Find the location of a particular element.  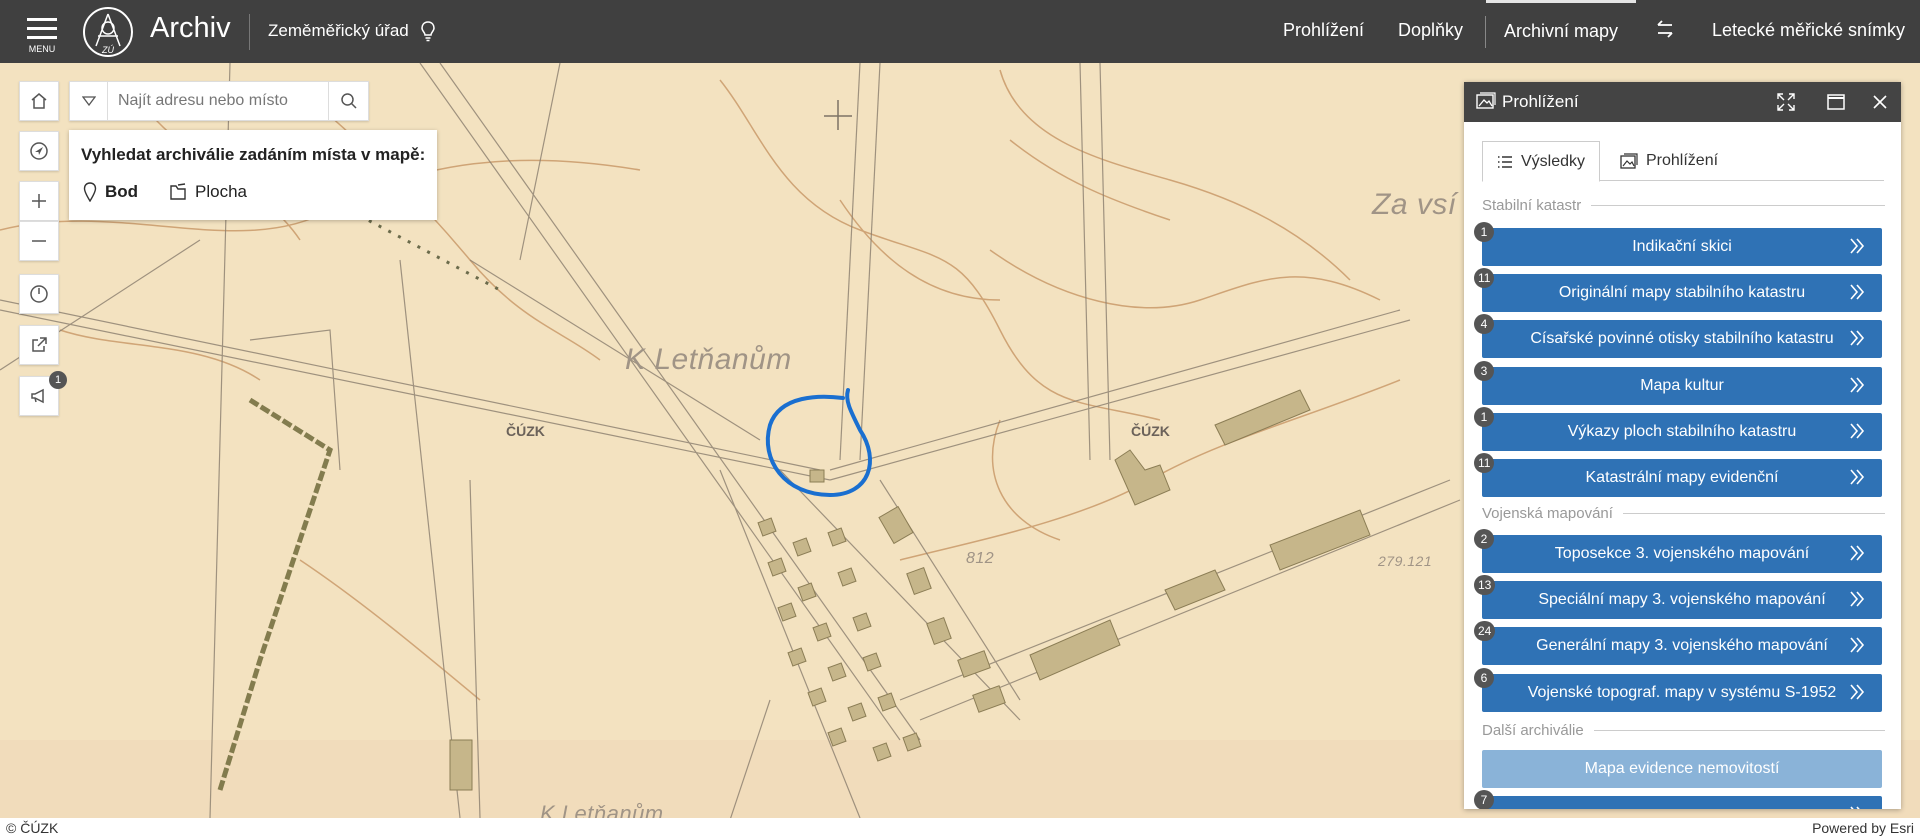

map-label-height-b: 279.121 is located at coordinates (1405, 561).